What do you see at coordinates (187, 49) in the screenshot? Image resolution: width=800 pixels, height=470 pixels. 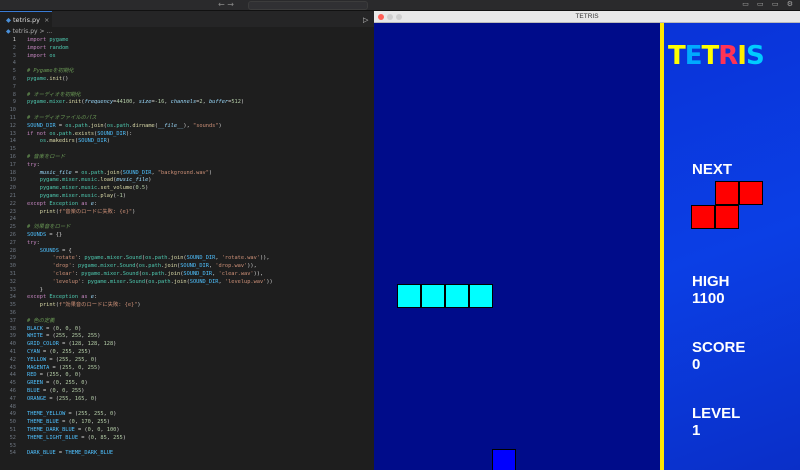 I see `code-line: 2 import random` at bounding box center [187, 49].